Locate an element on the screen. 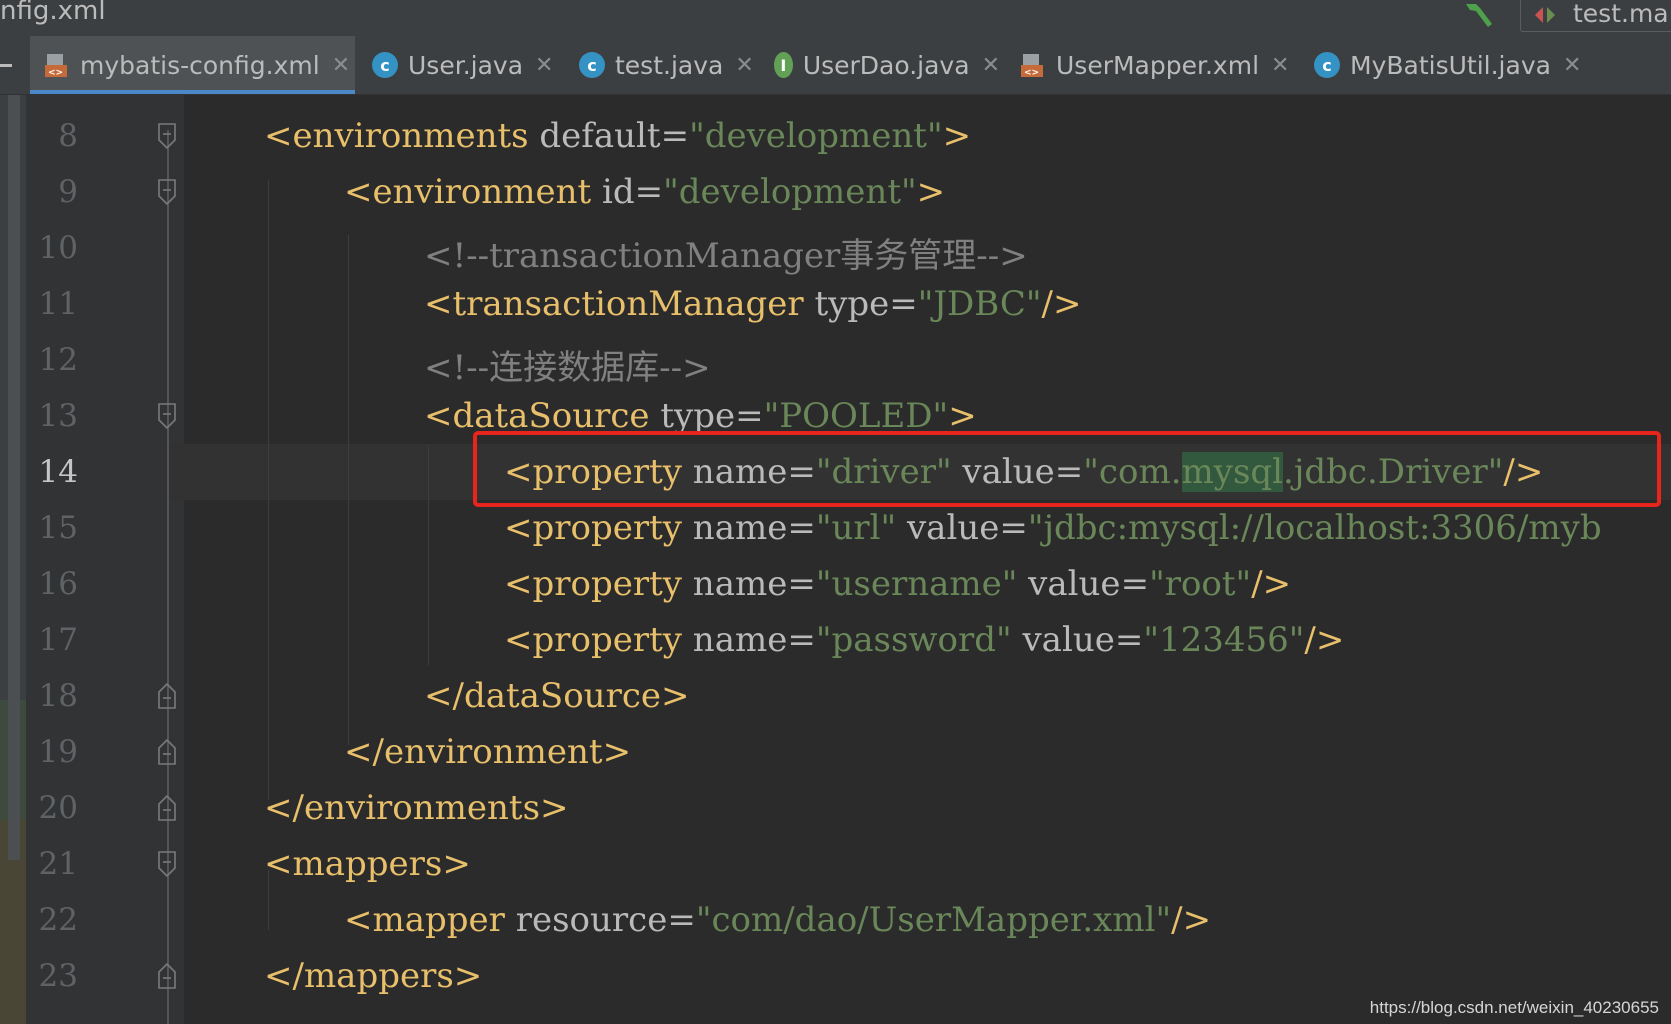 Image resolution: width=1671 pixels, height=1024 pixels. code-text: <environments default="development"> is located at coordinates (618, 136).